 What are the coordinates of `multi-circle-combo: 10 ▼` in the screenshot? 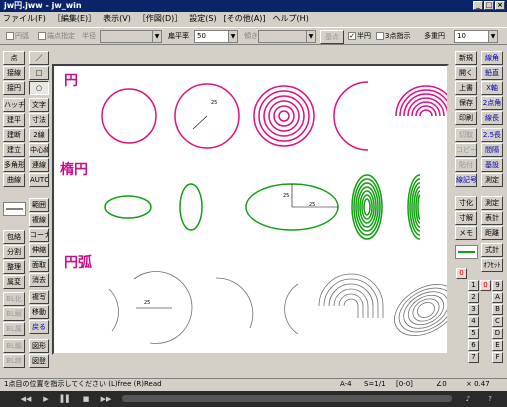 It's located at (476, 36).